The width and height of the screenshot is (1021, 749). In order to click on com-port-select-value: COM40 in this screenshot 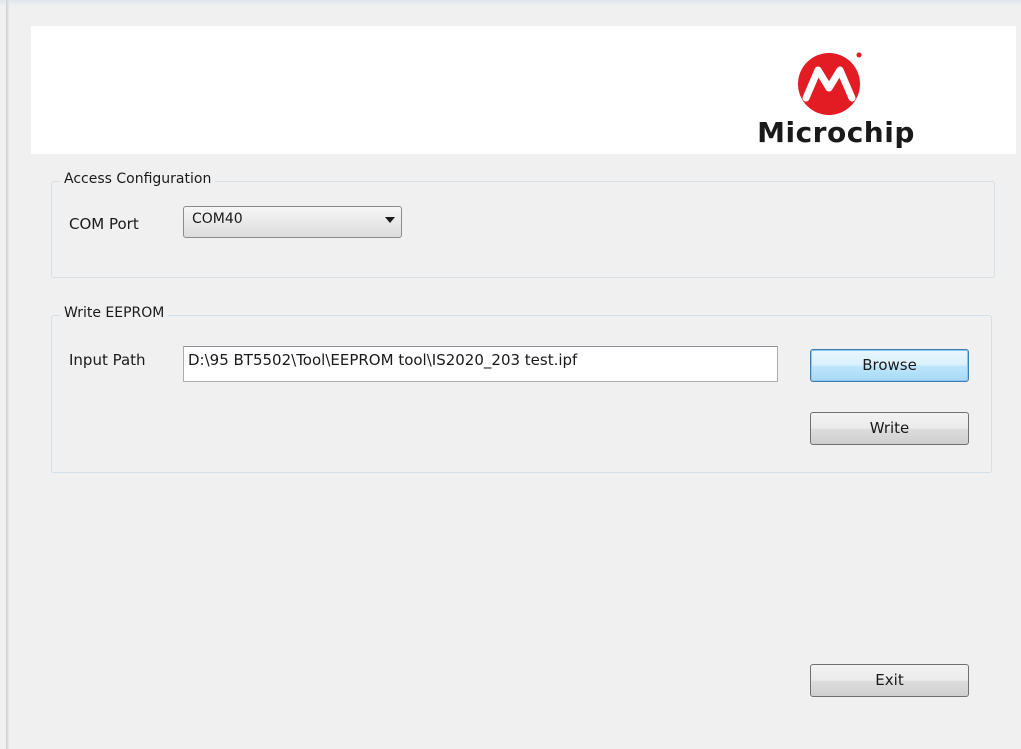, I will do `click(217, 219)`.